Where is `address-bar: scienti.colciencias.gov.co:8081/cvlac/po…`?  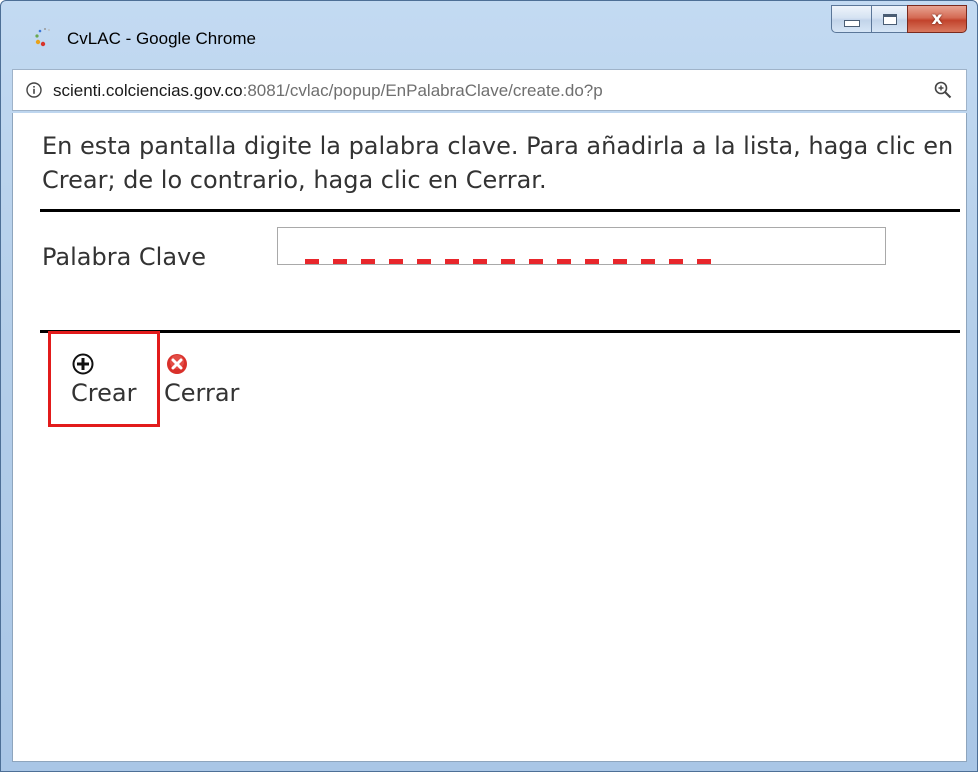
address-bar: scienti.colciencias.gov.co:8081/cvlac/po… is located at coordinates (489, 90).